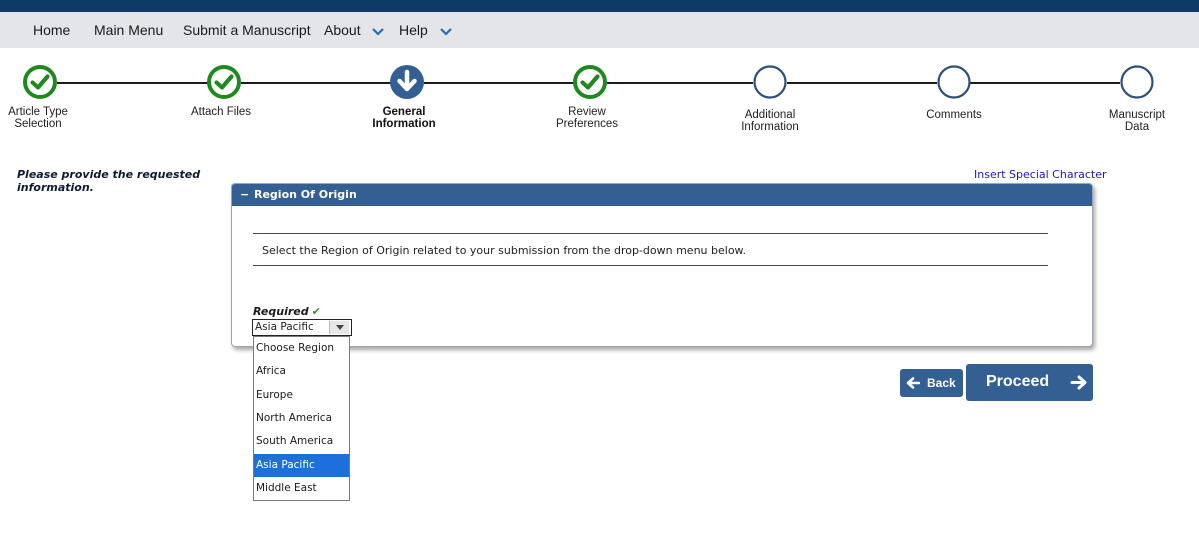 The image size is (1199, 543). I want to click on back-button-label: Back, so click(941, 383).